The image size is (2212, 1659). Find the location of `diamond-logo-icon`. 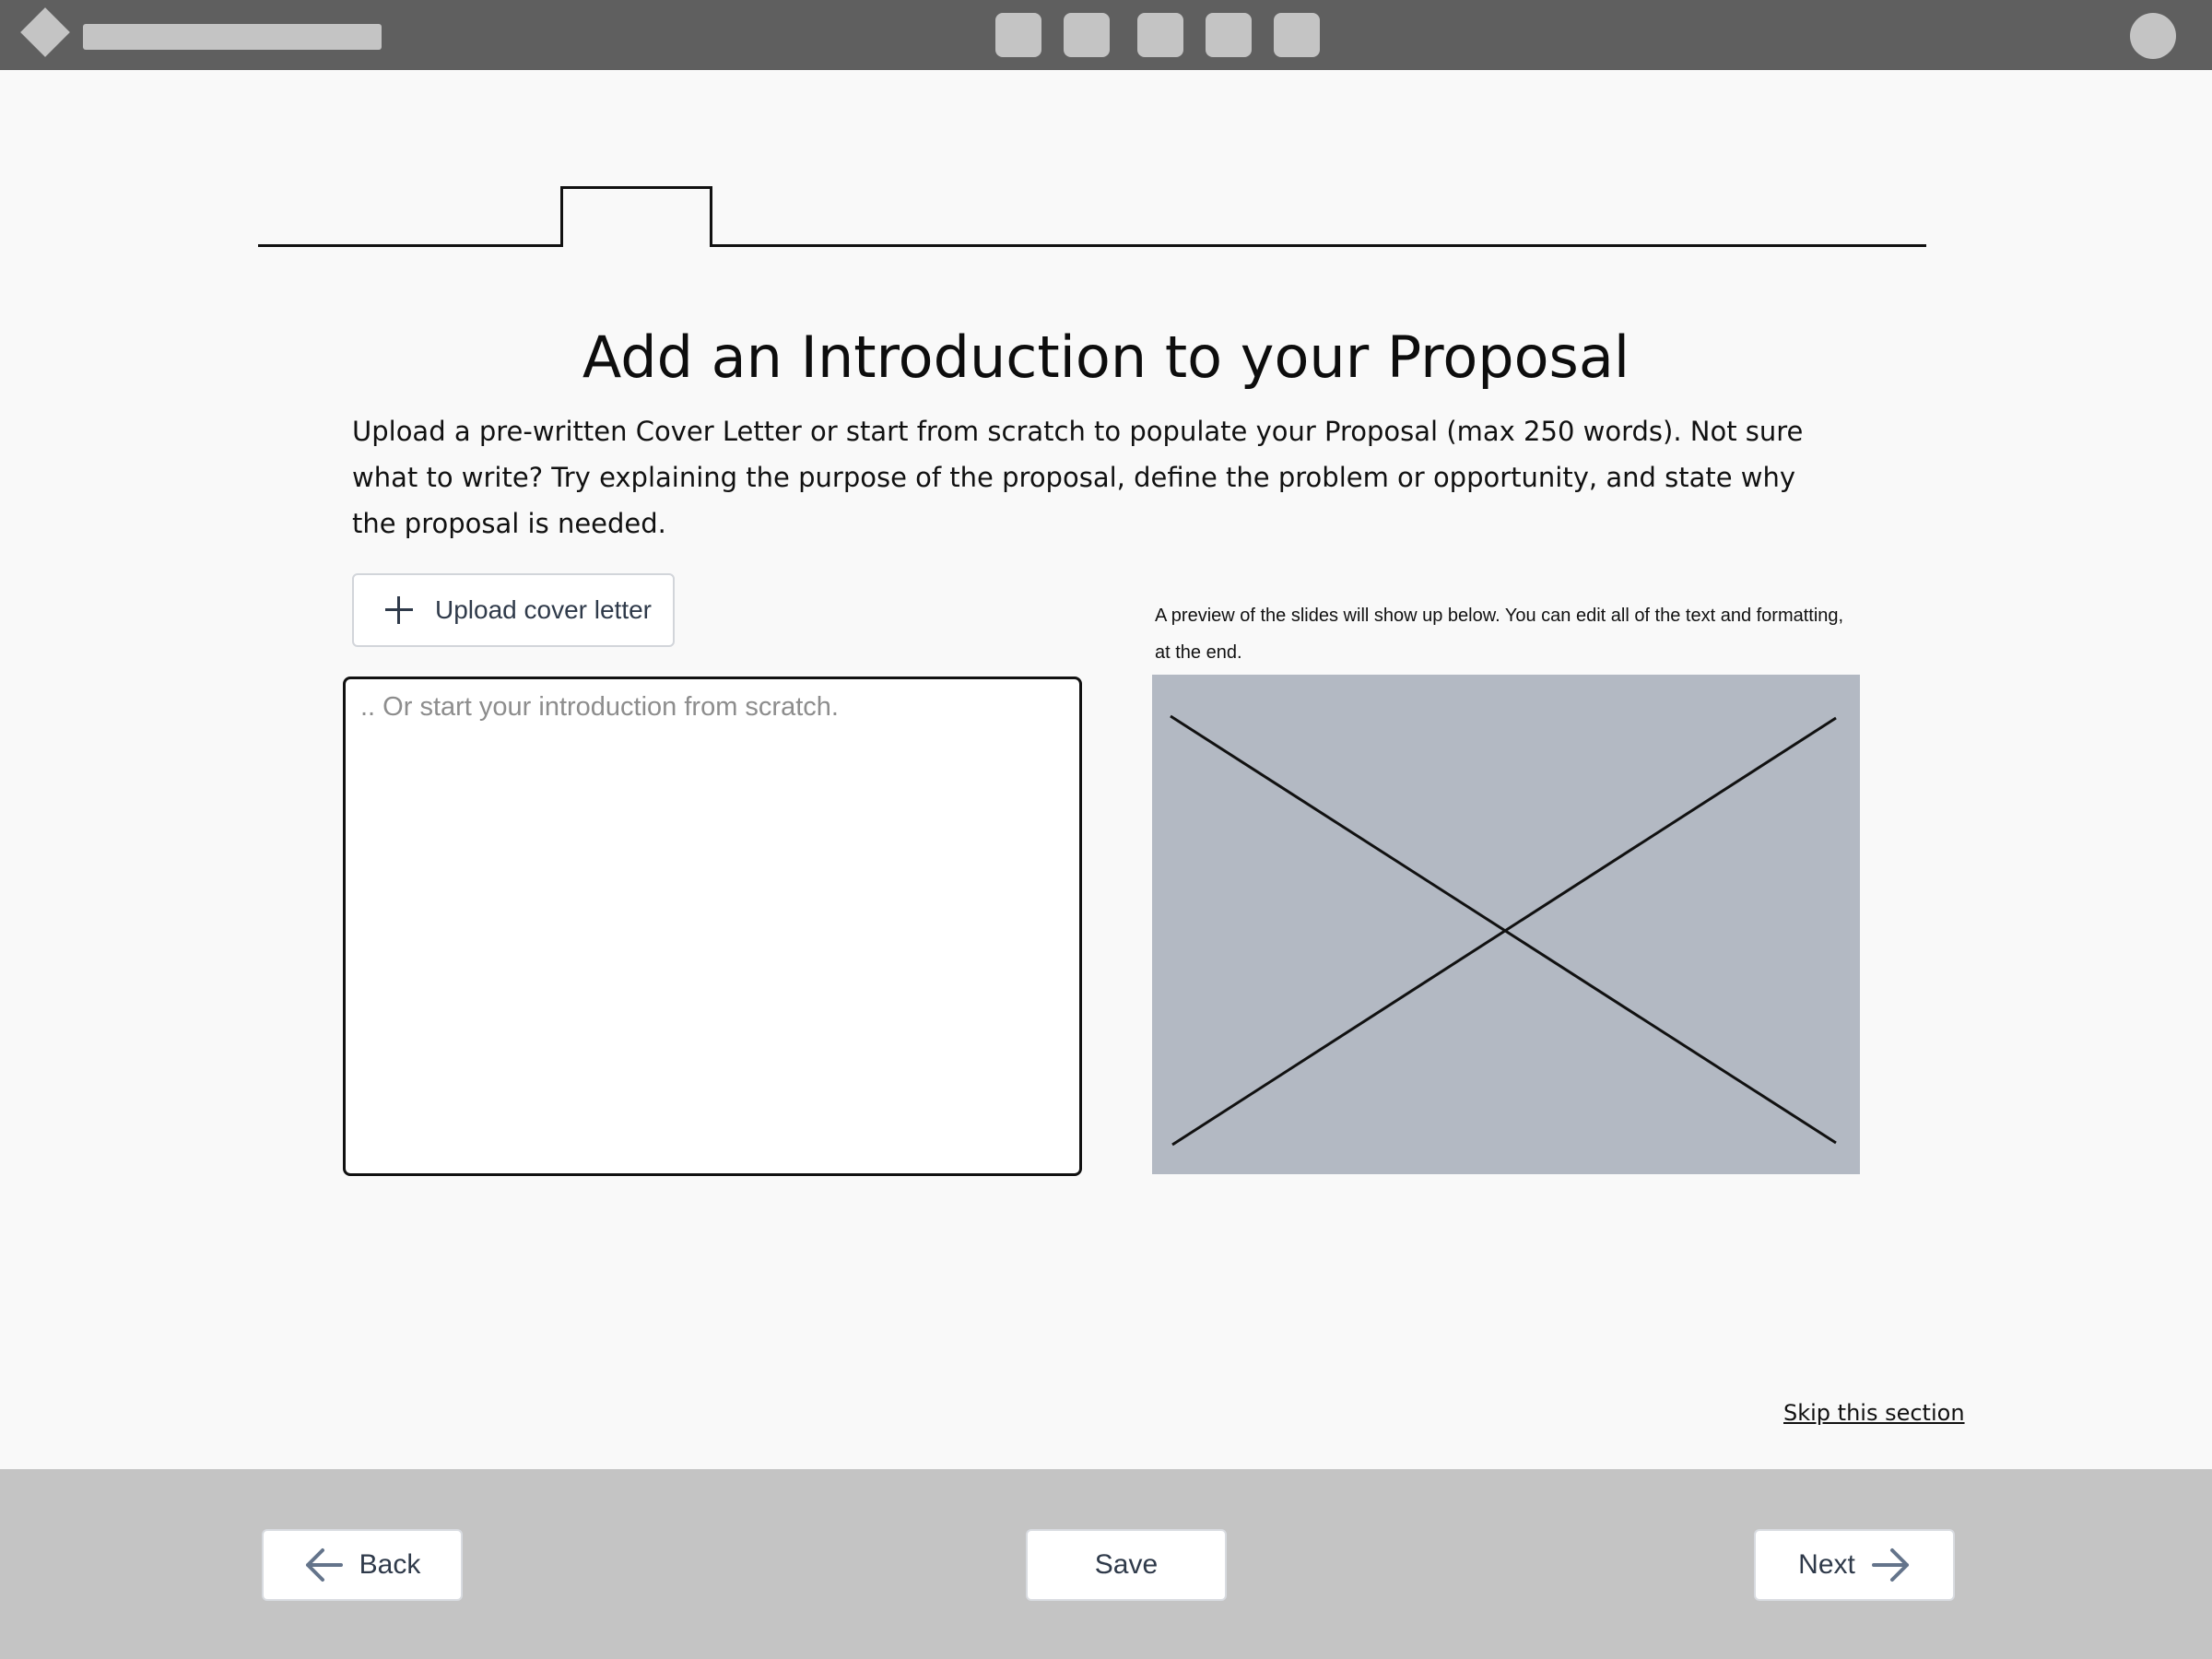

diamond-logo-icon is located at coordinates (45, 32).